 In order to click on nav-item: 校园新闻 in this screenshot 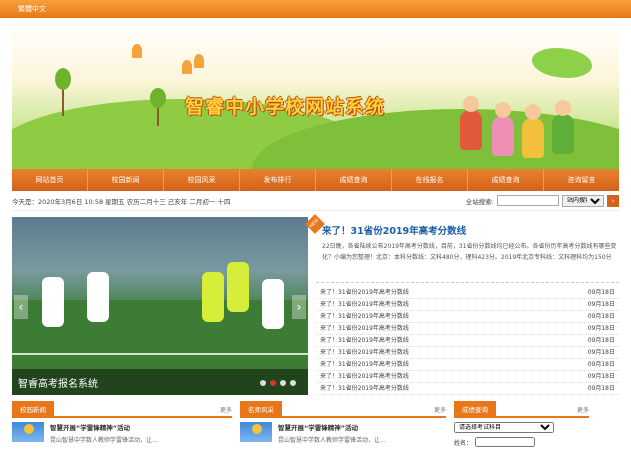, I will do `click(126, 180)`.